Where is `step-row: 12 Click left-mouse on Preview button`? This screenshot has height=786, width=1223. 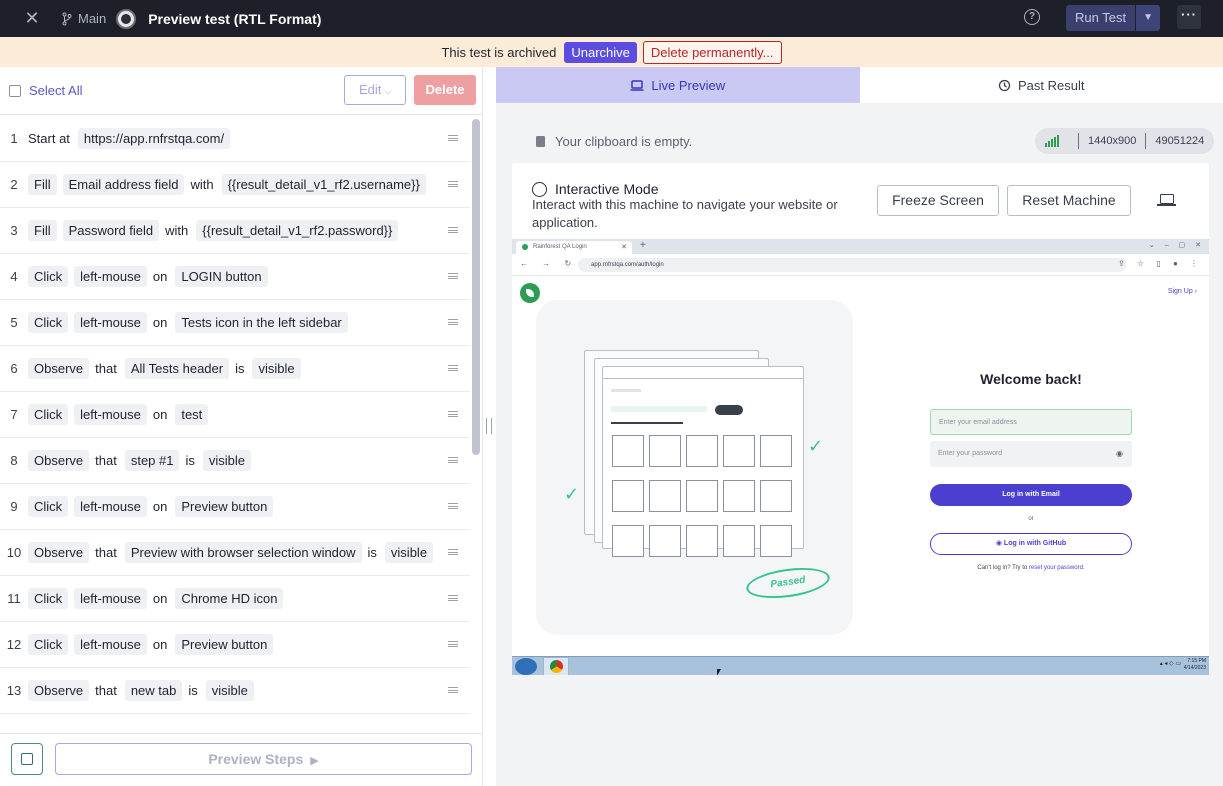
step-row: 12 Click left-mouse on Preview button is located at coordinates (235, 645).